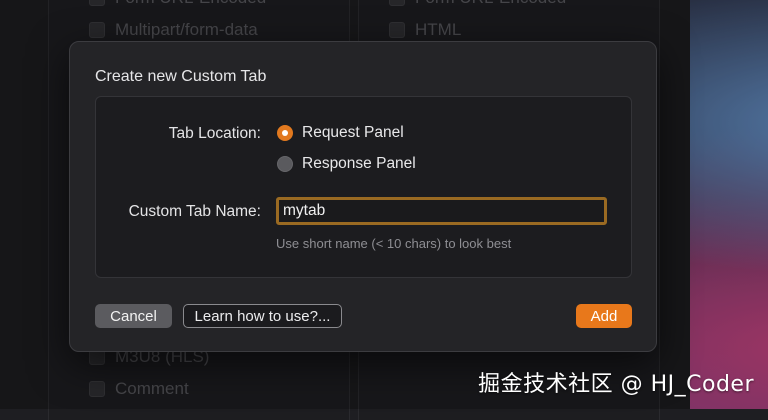 This screenshot has height=420, width=768. Describe the element at coordinates (441, 211) in the screenshot. I see `custom-tab-name-input` at that location.